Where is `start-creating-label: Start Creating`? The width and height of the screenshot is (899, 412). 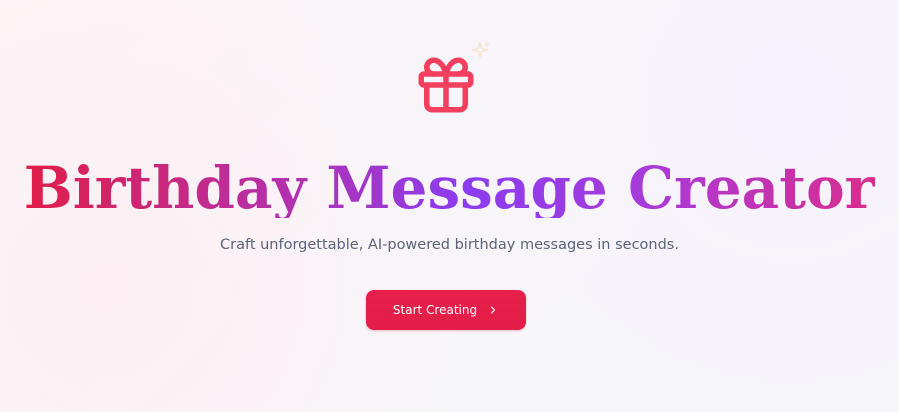 start-creating-label: Start Creating is located at coordinates (435, 310).